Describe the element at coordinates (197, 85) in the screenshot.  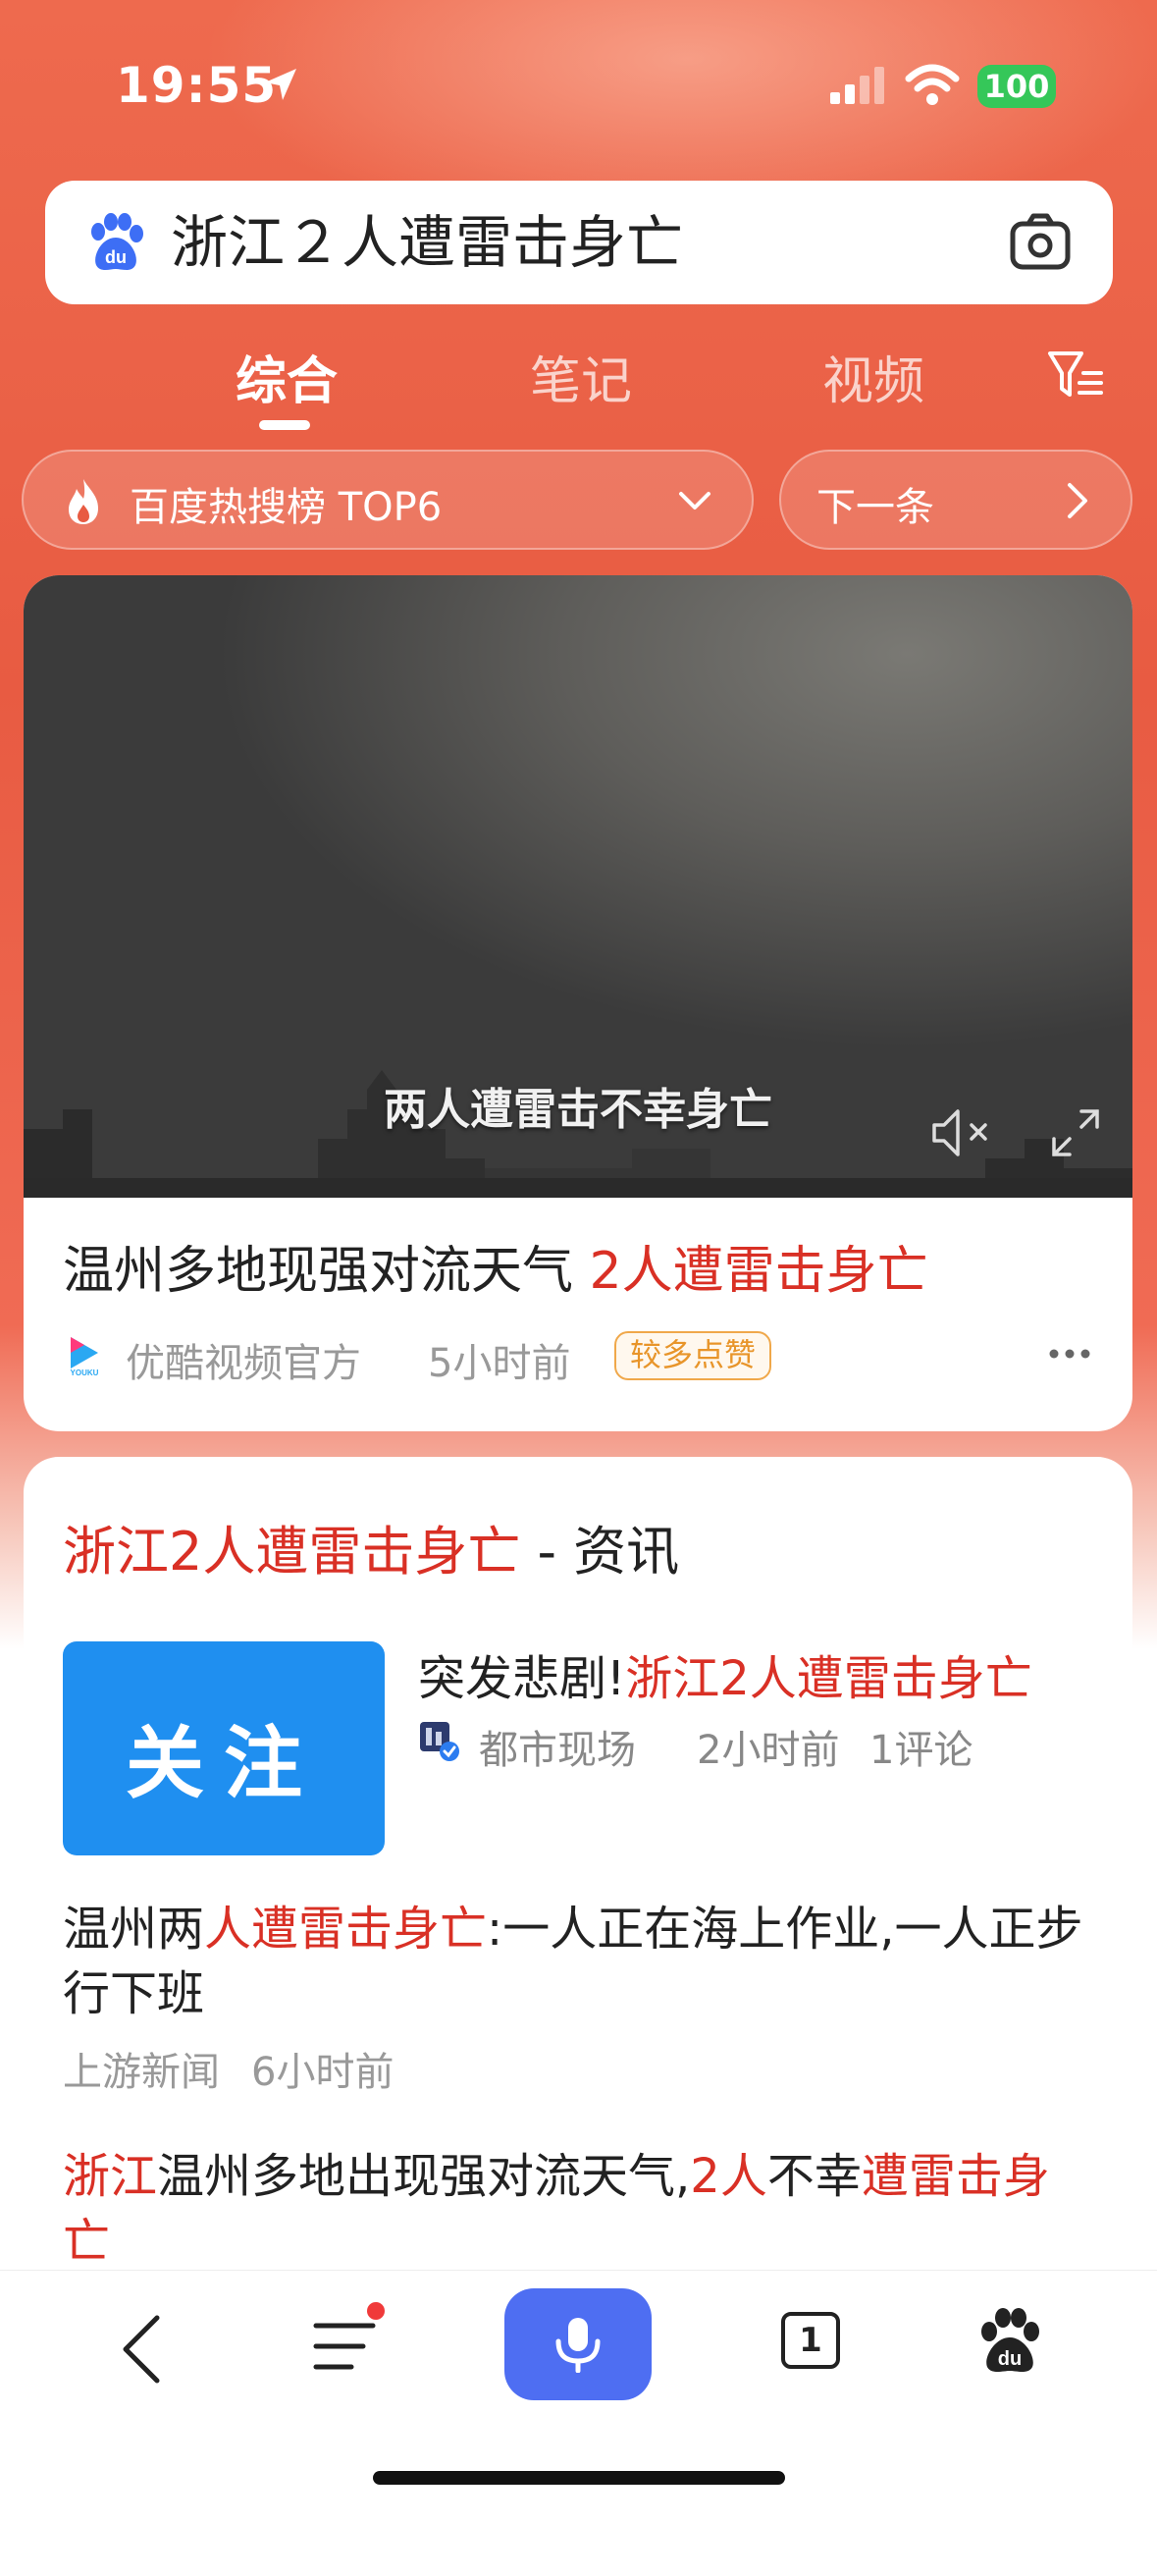
I see `status-time: 19:55` at that location.